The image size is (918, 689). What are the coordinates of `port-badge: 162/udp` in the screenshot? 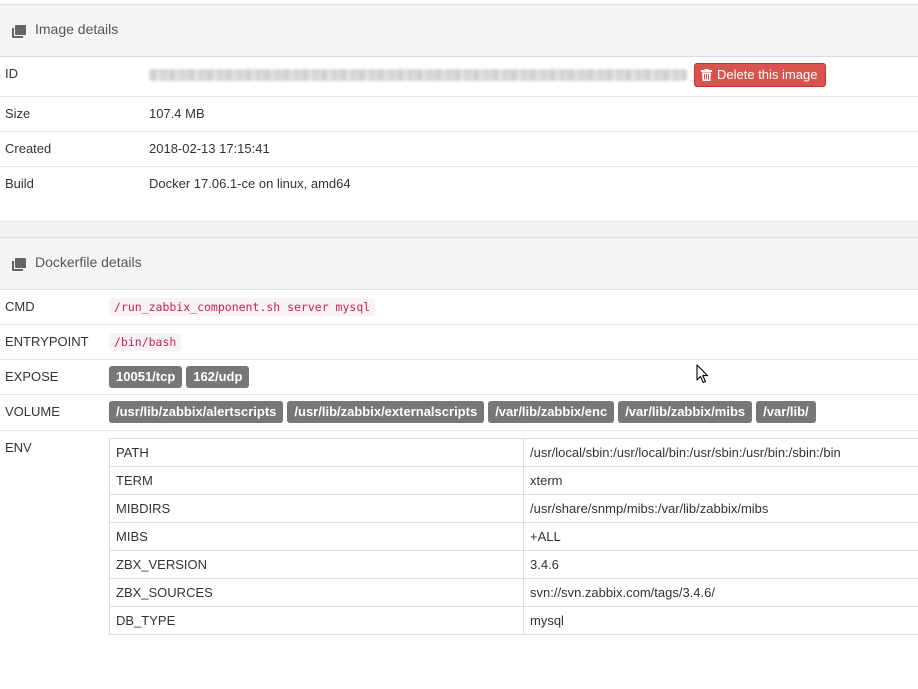 It's located at (218, 377).